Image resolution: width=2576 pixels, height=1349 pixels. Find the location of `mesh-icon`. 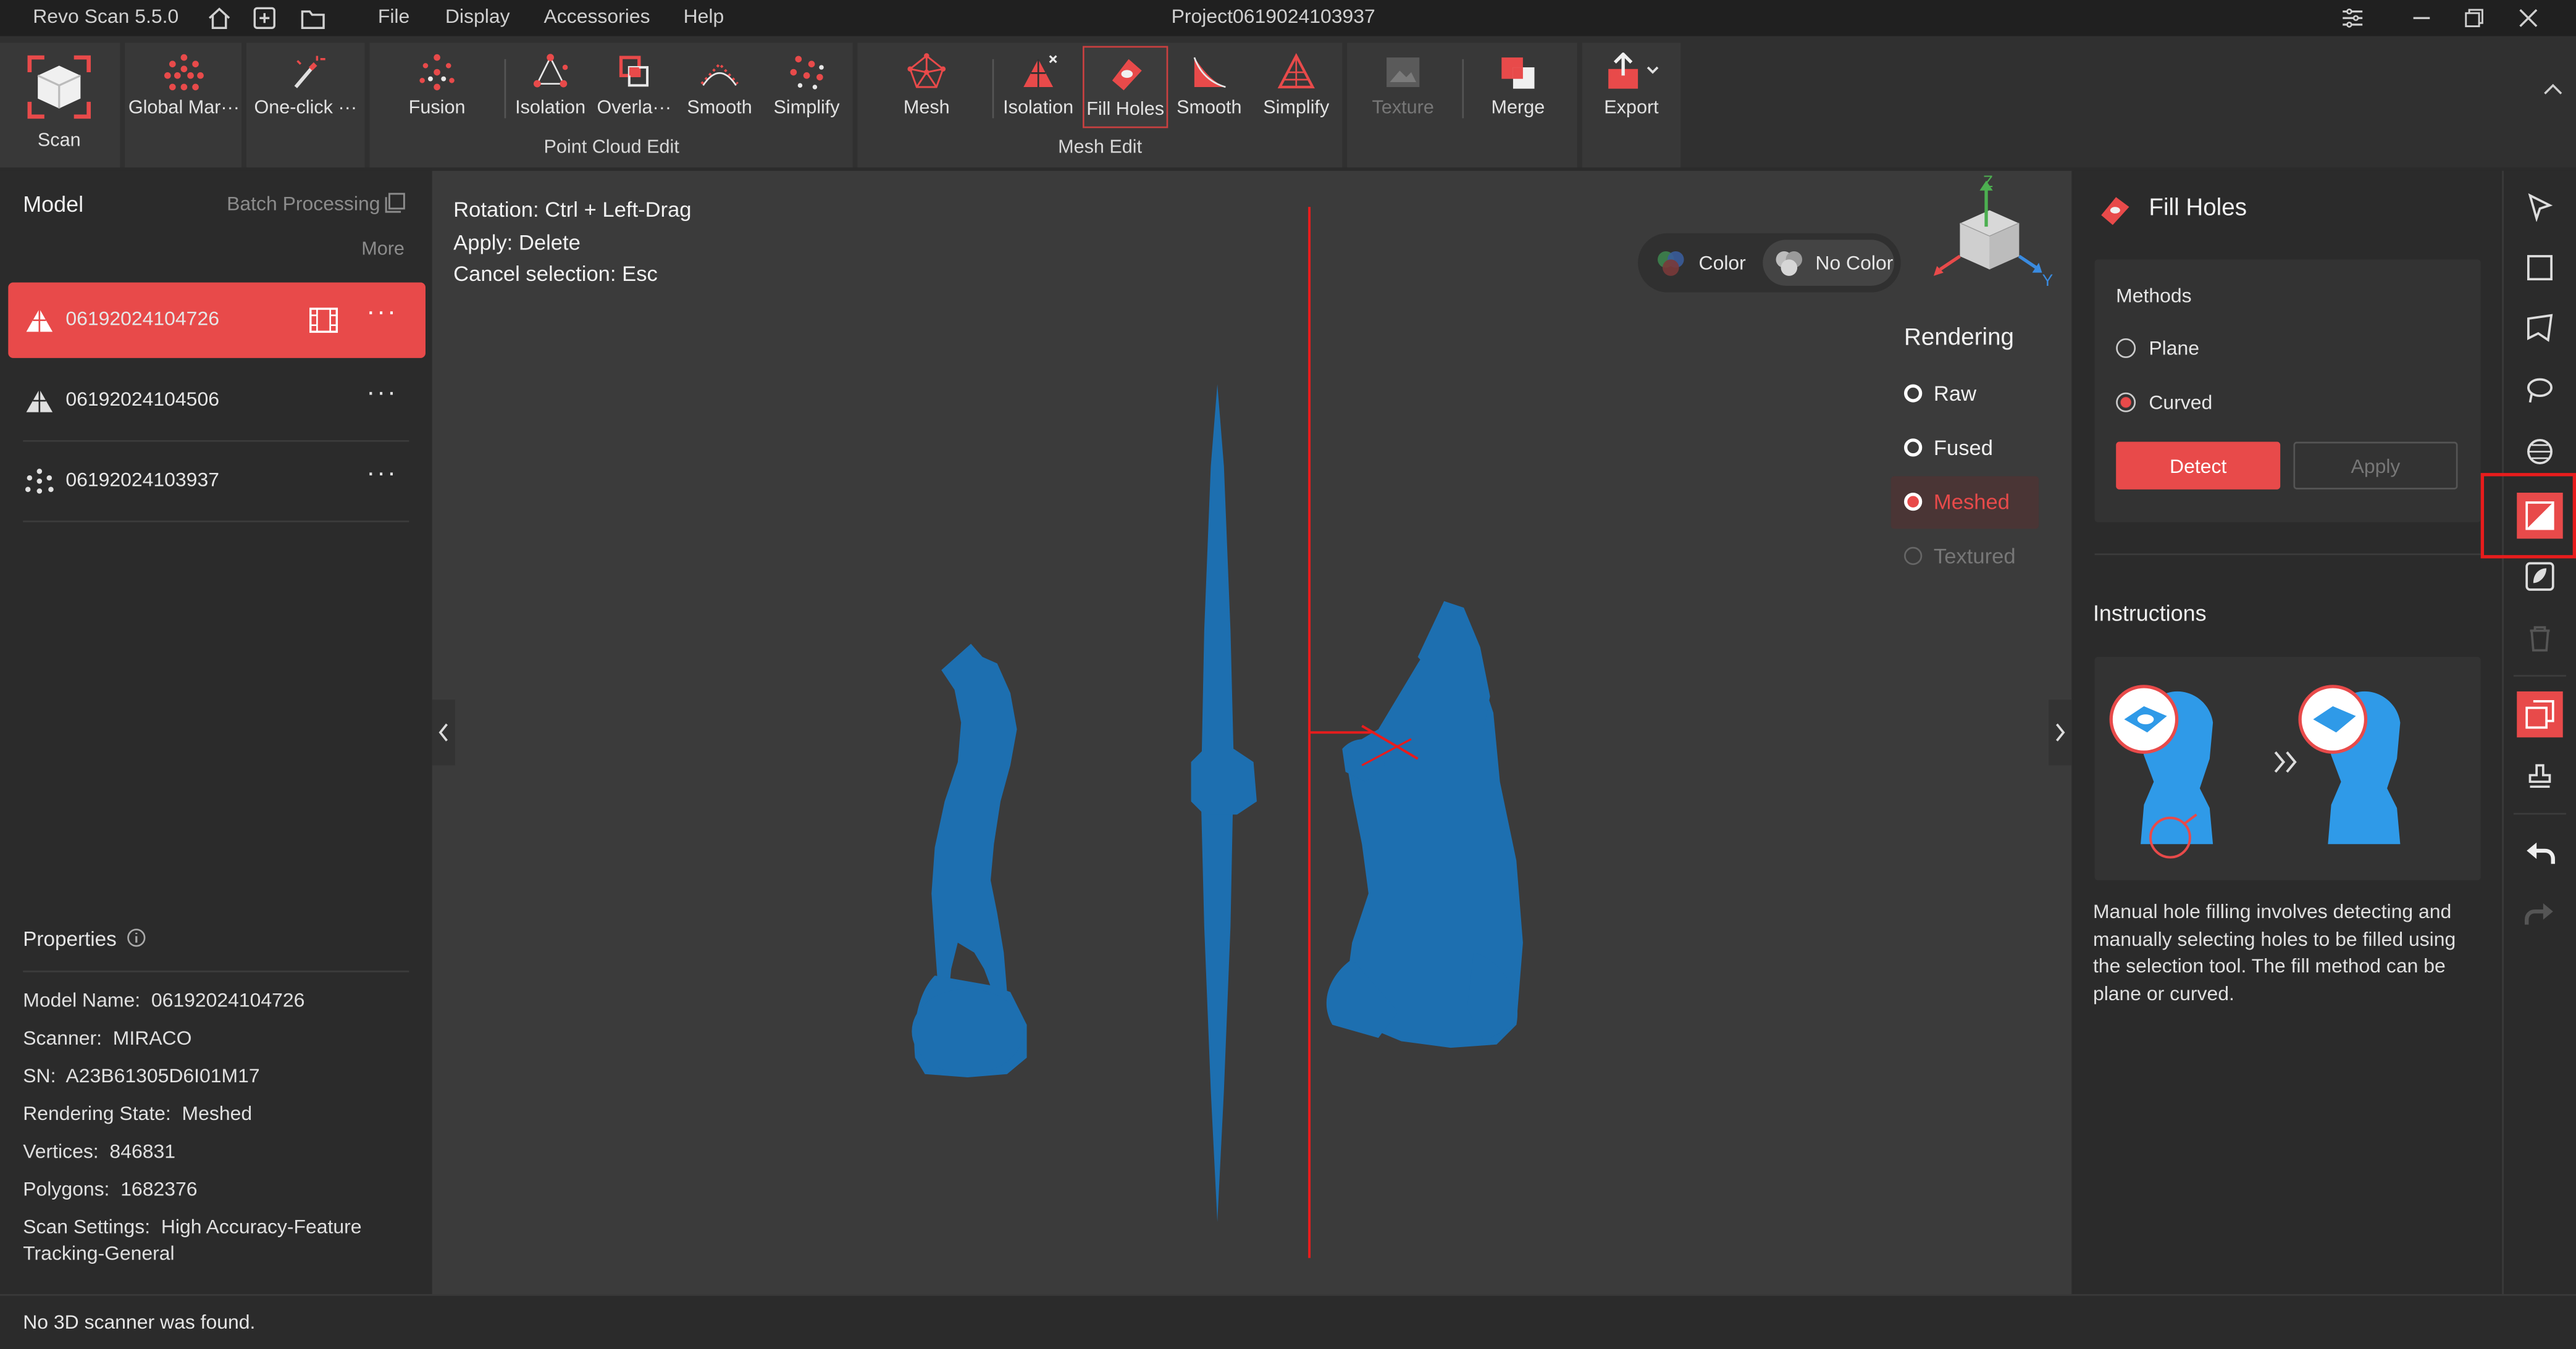

mesh-icon is located at coordinates (927, 70).